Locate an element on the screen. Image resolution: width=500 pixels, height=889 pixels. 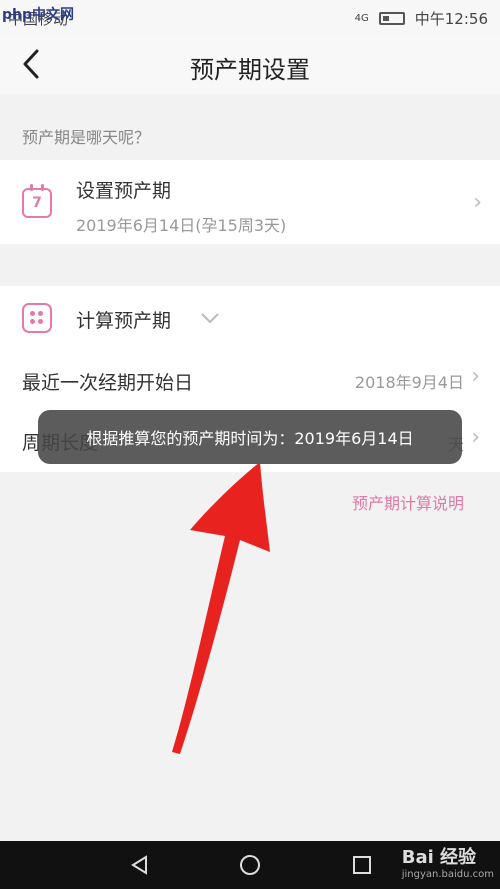
red-arrow-annotation is located at coordinates (221, 608).